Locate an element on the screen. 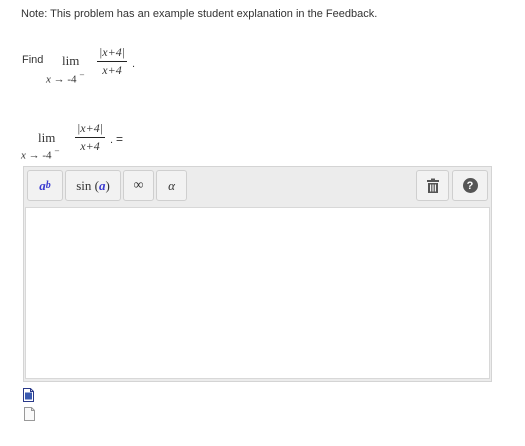  infinity-symbol: ∞ is located at coordinates (138, 185).